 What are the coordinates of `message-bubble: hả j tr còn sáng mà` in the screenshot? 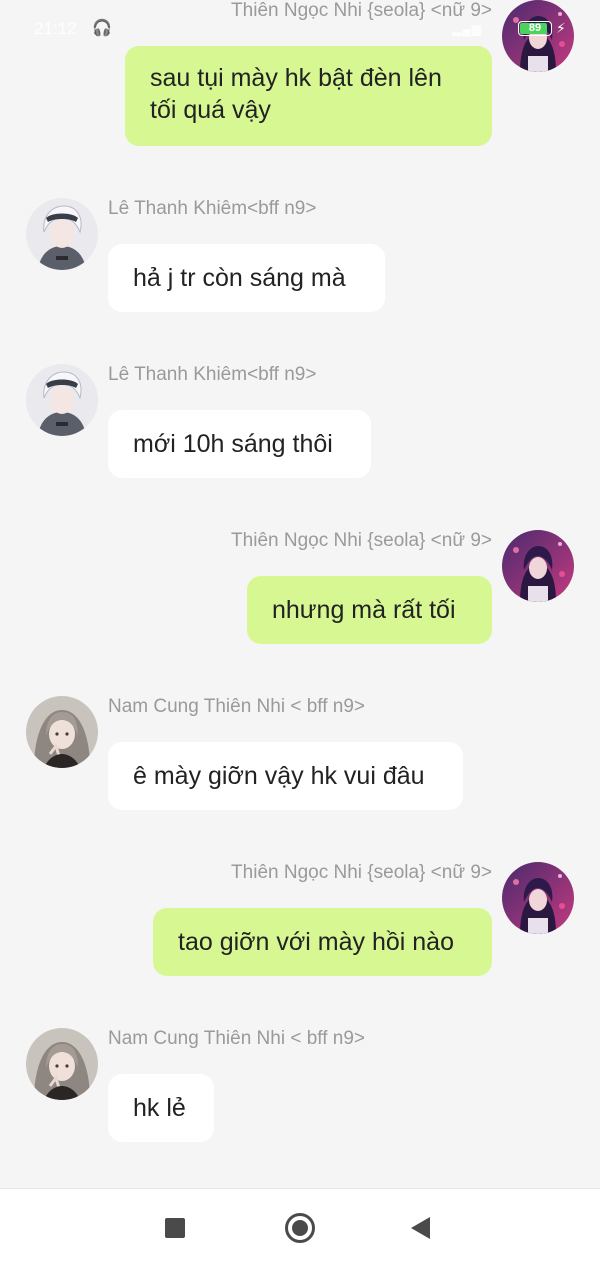 It's located at (246, 278).